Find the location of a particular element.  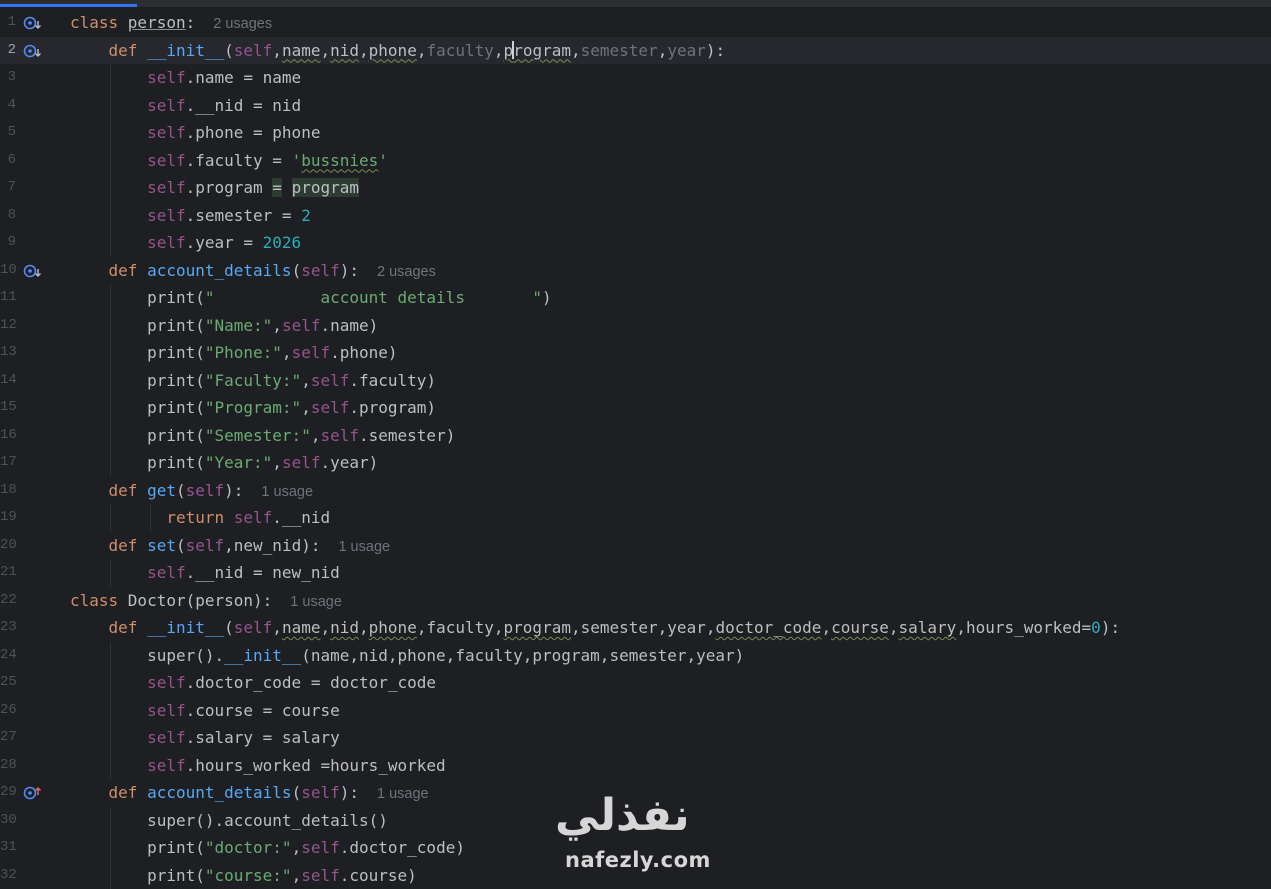

code-text: def account_details(self):2 usages is located at coordinates (253, 272).